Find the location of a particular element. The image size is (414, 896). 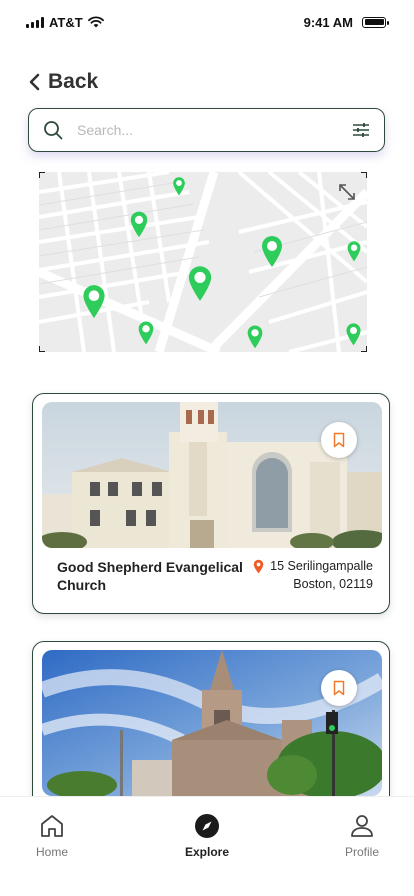

bottom-nav: Home Explore Profile is located at coordinates (207, 846).